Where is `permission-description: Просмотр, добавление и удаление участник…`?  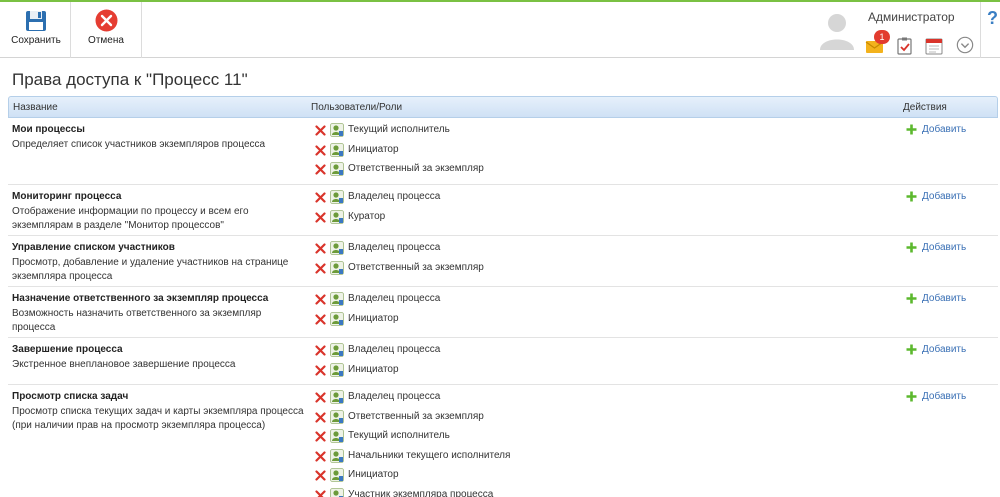 permission-description: Просмотр, добавление и удаление участник… is located at coordinates (150, 269).